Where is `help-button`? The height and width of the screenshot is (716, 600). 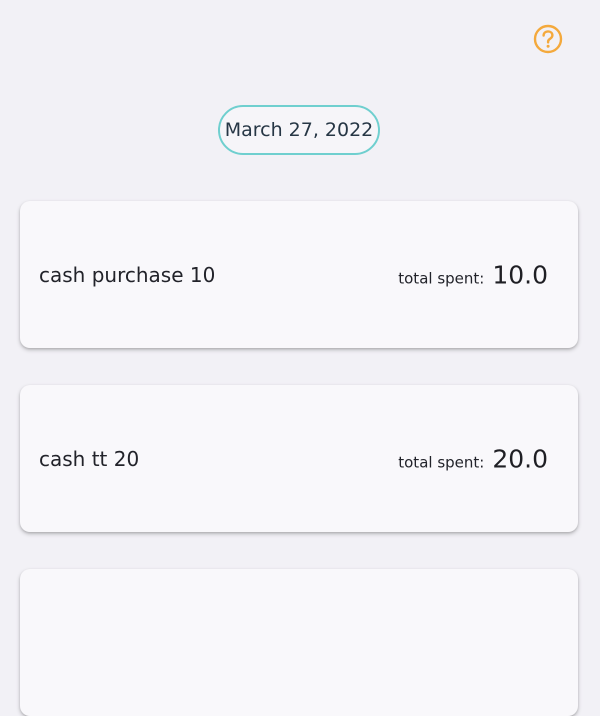 help-button is located at coordinates (548, 39).